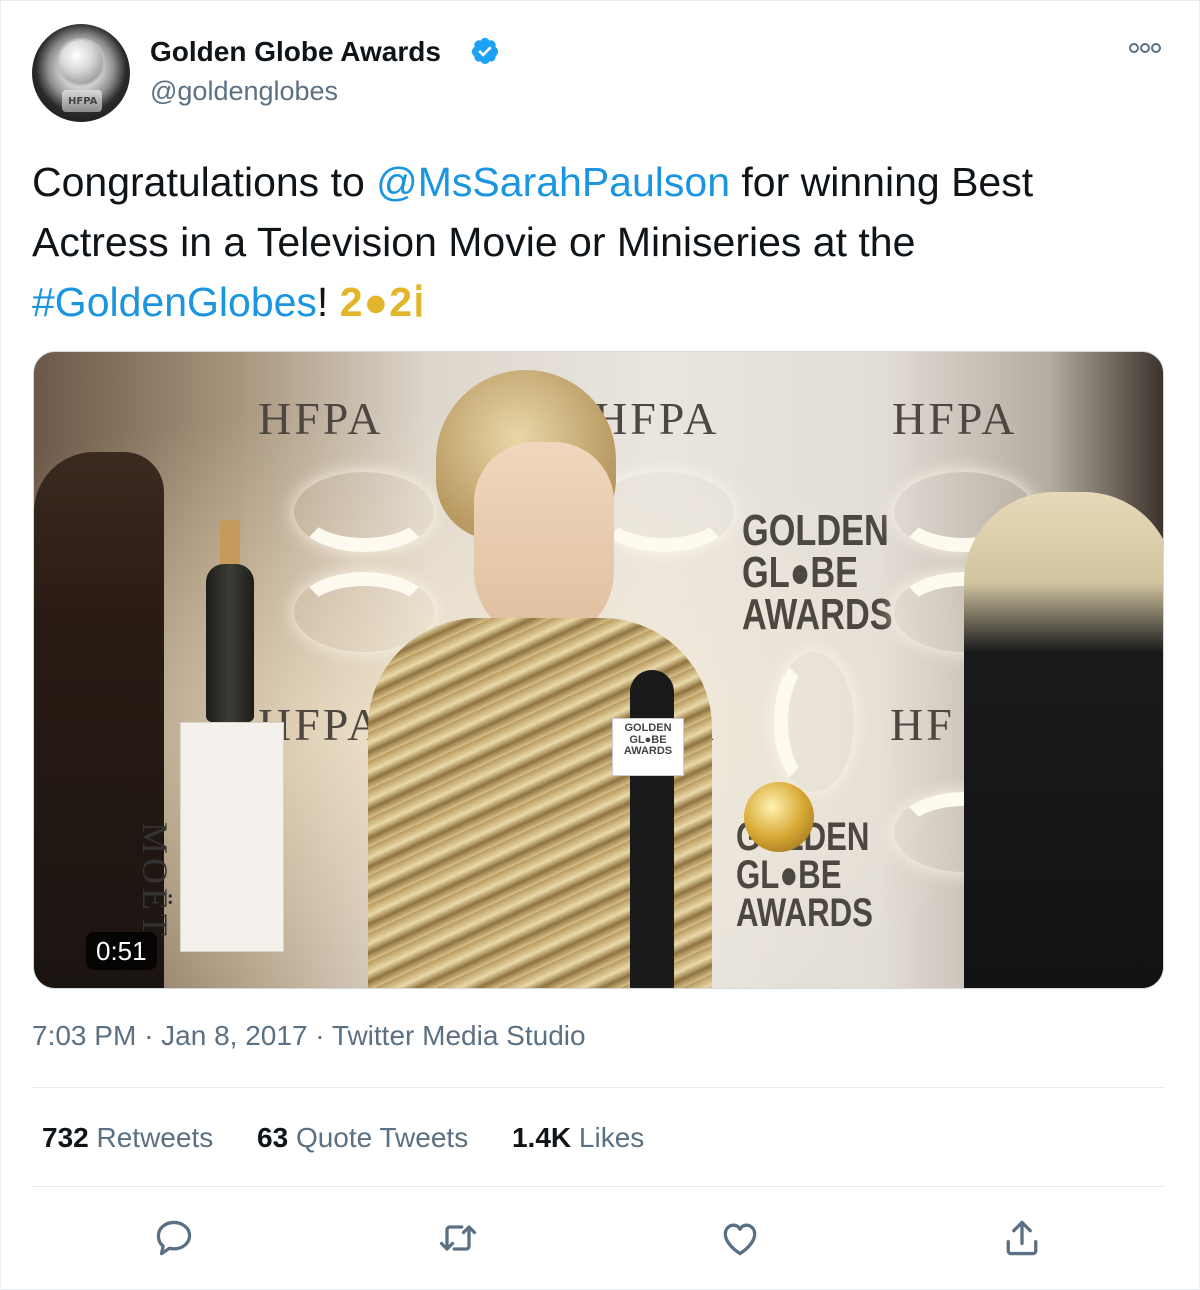  What do you see at coordinates (204, 182) in the screenshot?
I see `tweet-text-prefix: Congratulations to` at bounding box center [204, 182].